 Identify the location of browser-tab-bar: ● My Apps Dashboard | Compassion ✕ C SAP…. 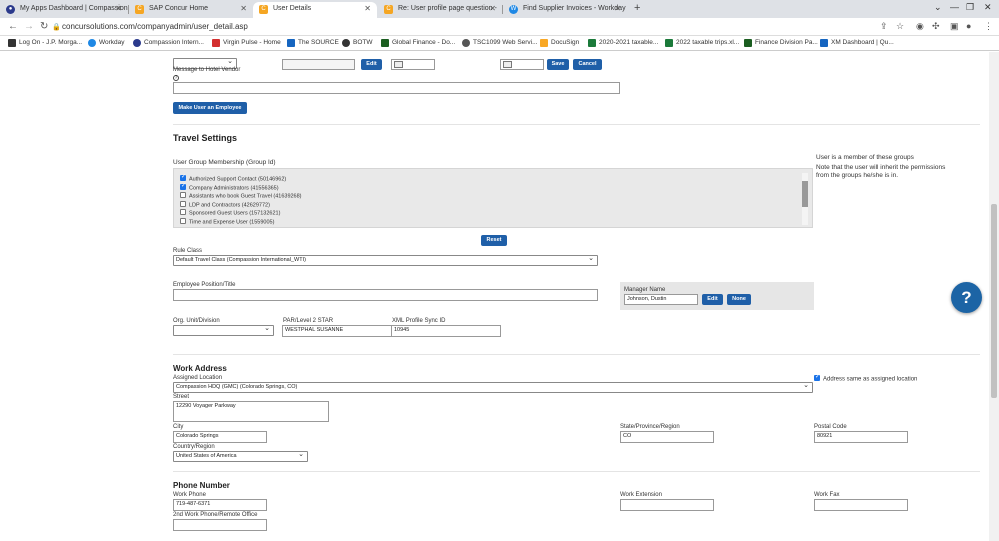
(499, 9).